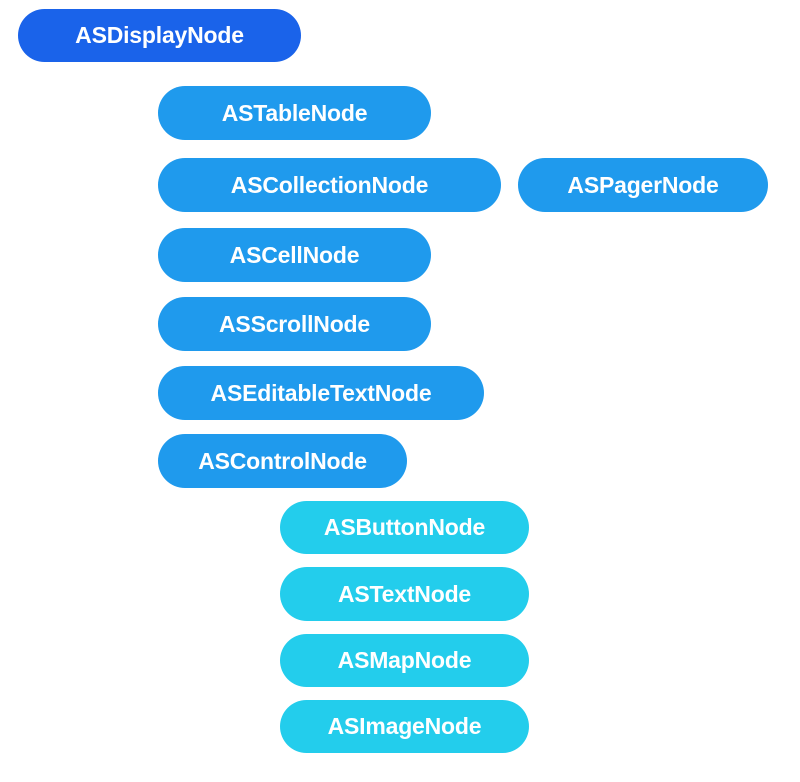  Describe the element at coordinates (404, 527) in the screenshot. I see `node-asbuttonnode: ASButtonNode` at that location.